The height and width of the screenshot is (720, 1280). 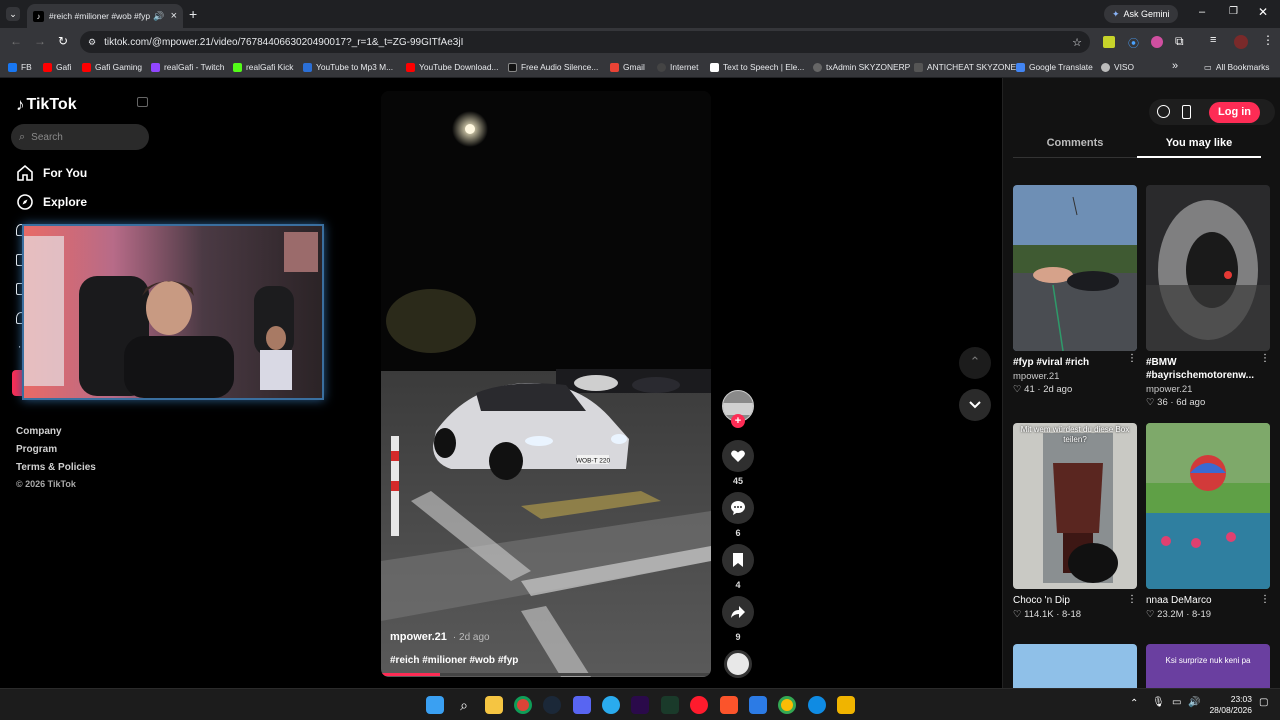 I want to click on volume-icon: 🔊, so click(x=1194, y=702).